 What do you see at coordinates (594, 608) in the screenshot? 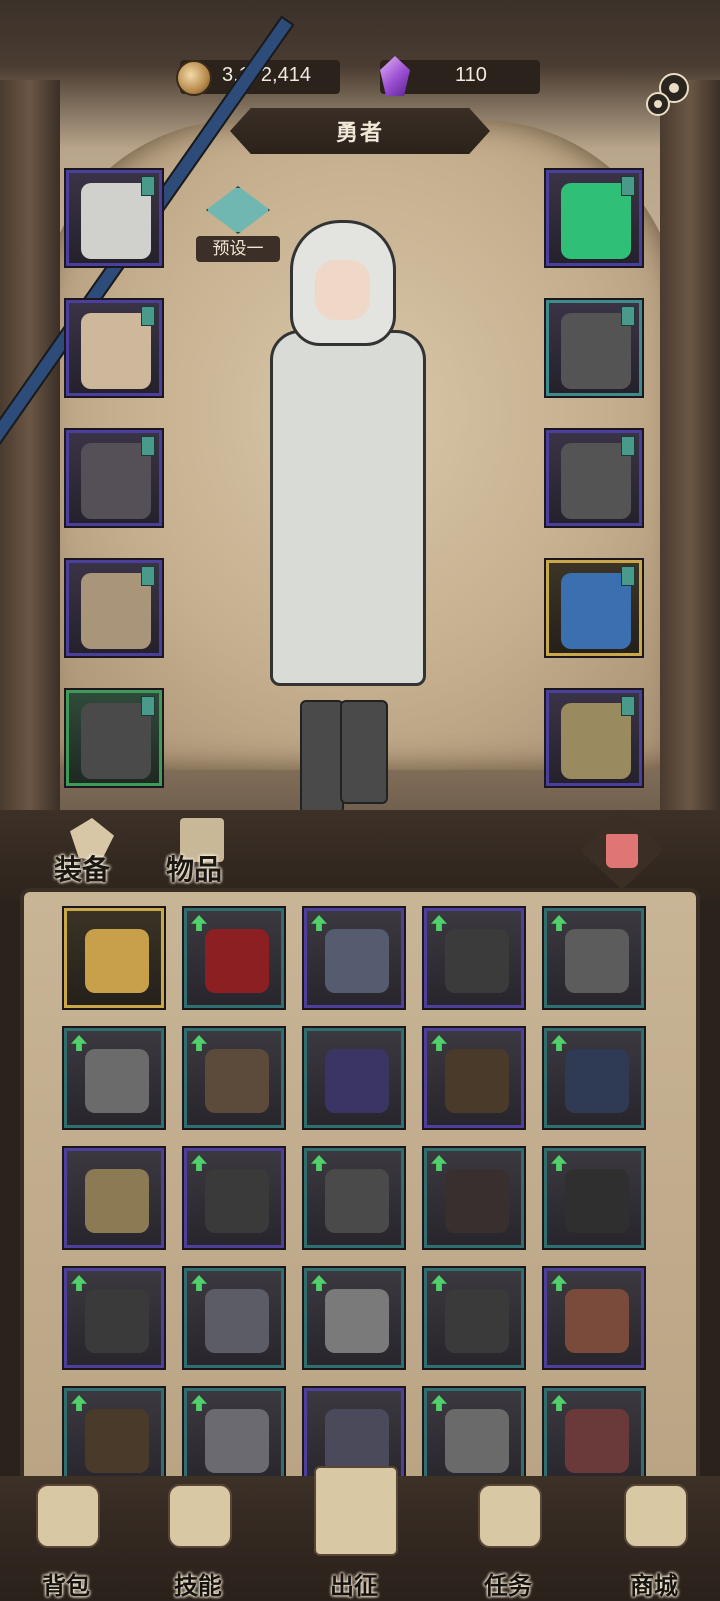
I see `equip-slot-right-staff` at bounding box center [594, 608].